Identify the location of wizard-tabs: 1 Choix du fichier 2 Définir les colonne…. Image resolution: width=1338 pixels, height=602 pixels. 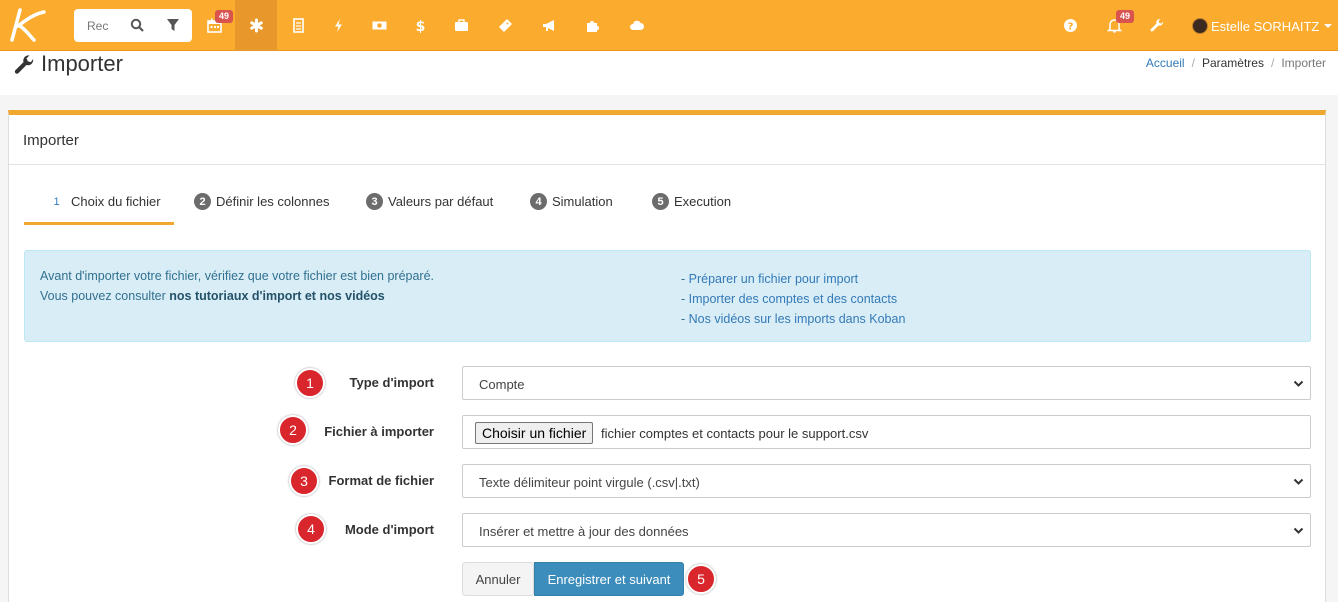
(669, 201).